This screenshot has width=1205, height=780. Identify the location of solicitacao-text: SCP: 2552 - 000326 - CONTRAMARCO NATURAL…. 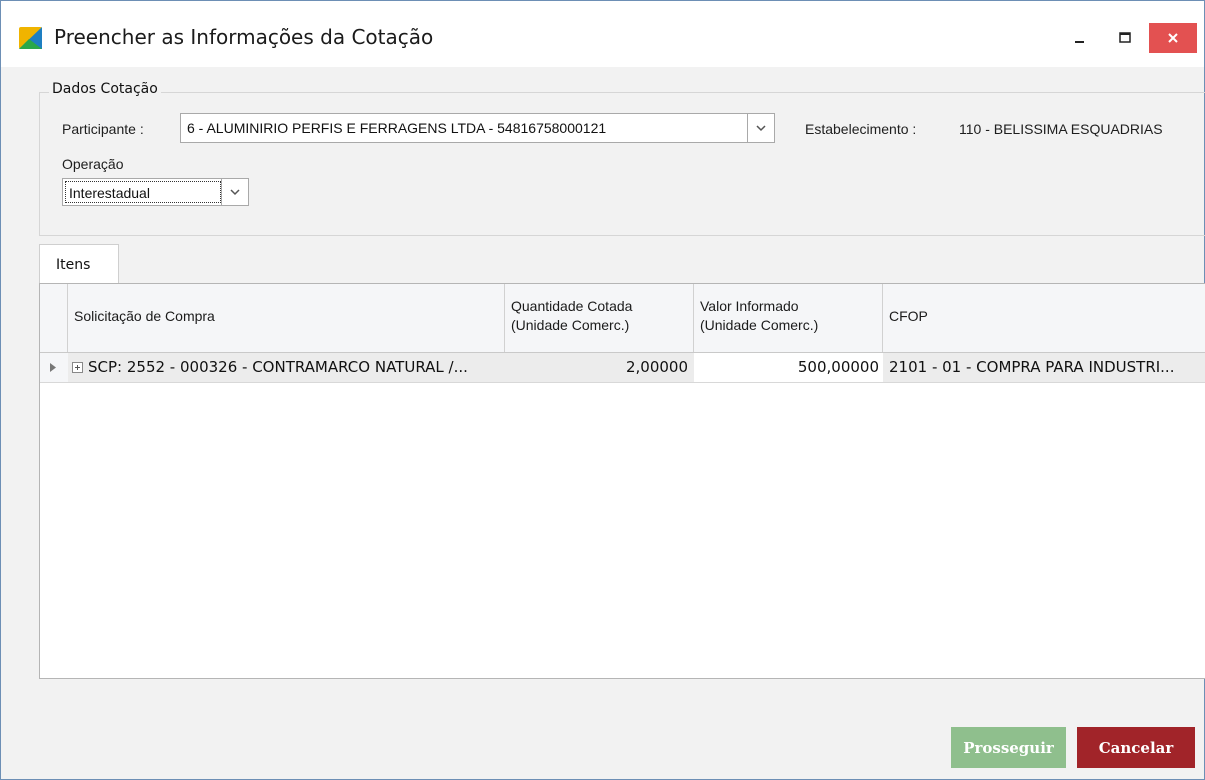
(278, 367).